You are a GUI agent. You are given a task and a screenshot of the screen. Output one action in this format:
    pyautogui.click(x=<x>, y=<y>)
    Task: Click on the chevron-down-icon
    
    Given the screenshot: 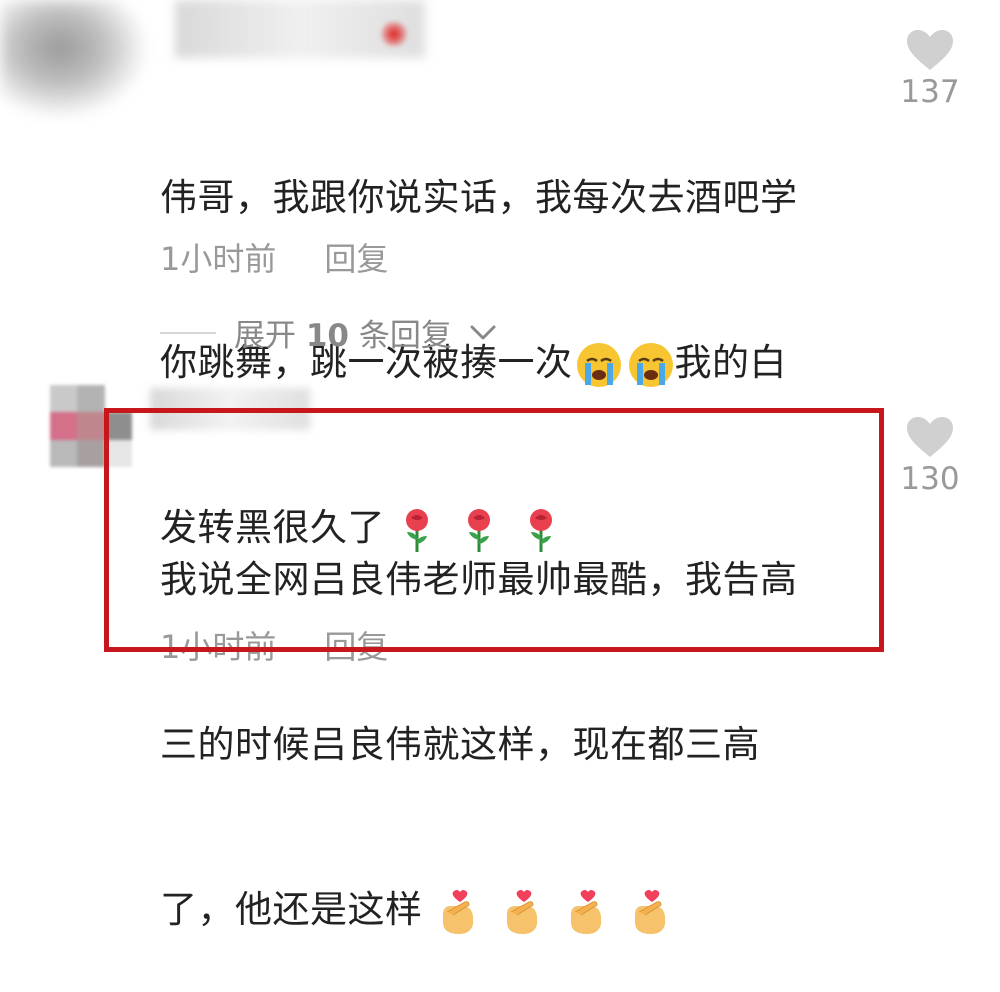 What is the action you would take?
    pyautogui.click(x=483, y=332)
    